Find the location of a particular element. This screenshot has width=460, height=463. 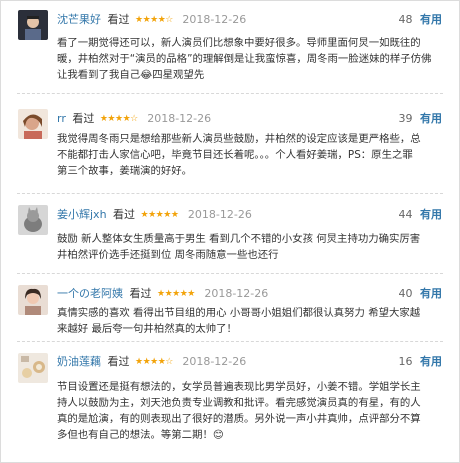

review-text-line: 让我看到了我自己😂四星观望先 is located at coordinates (131, 75).